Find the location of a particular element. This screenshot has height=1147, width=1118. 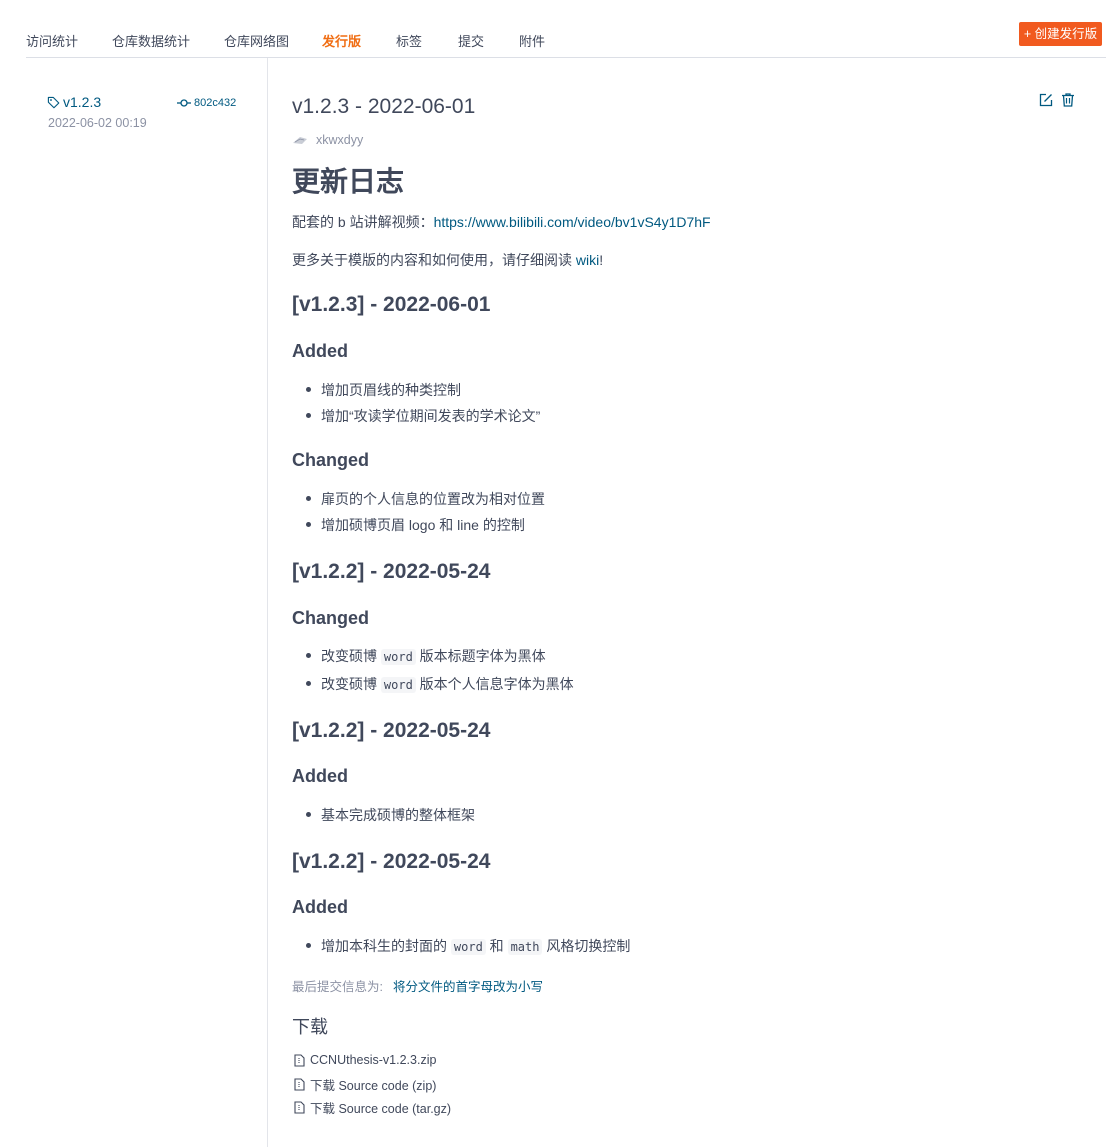

downloads-heading: 下载 is located at coordinates (310, 1027).